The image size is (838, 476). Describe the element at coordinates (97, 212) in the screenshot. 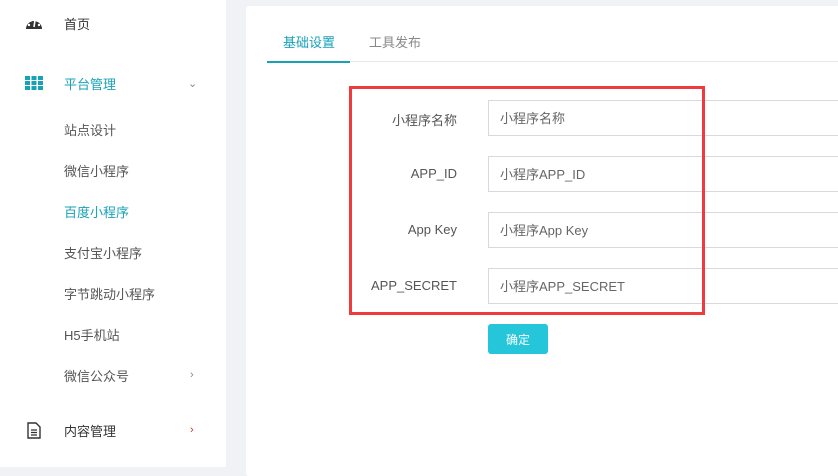

I see `sidebar-item-label: 百度小程序` at that location.